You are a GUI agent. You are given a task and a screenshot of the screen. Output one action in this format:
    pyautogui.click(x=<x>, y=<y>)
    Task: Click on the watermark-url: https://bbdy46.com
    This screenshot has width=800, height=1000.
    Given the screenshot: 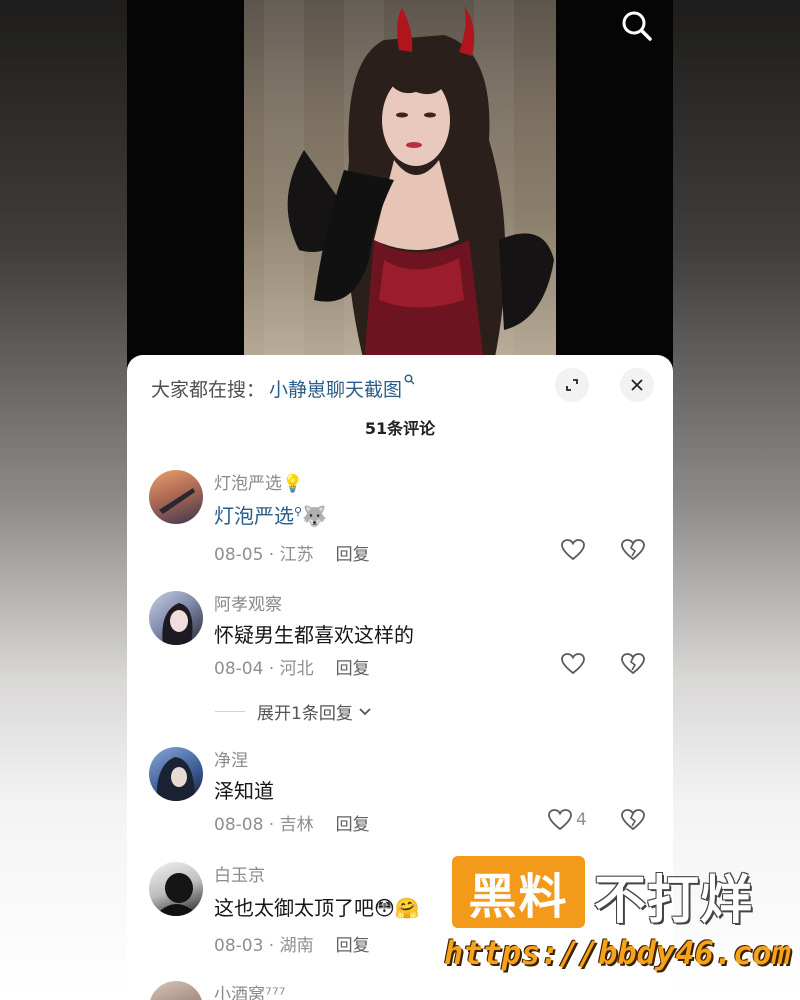 What is the action you would take?
    pyautogui.click(x=617, y=953)
    